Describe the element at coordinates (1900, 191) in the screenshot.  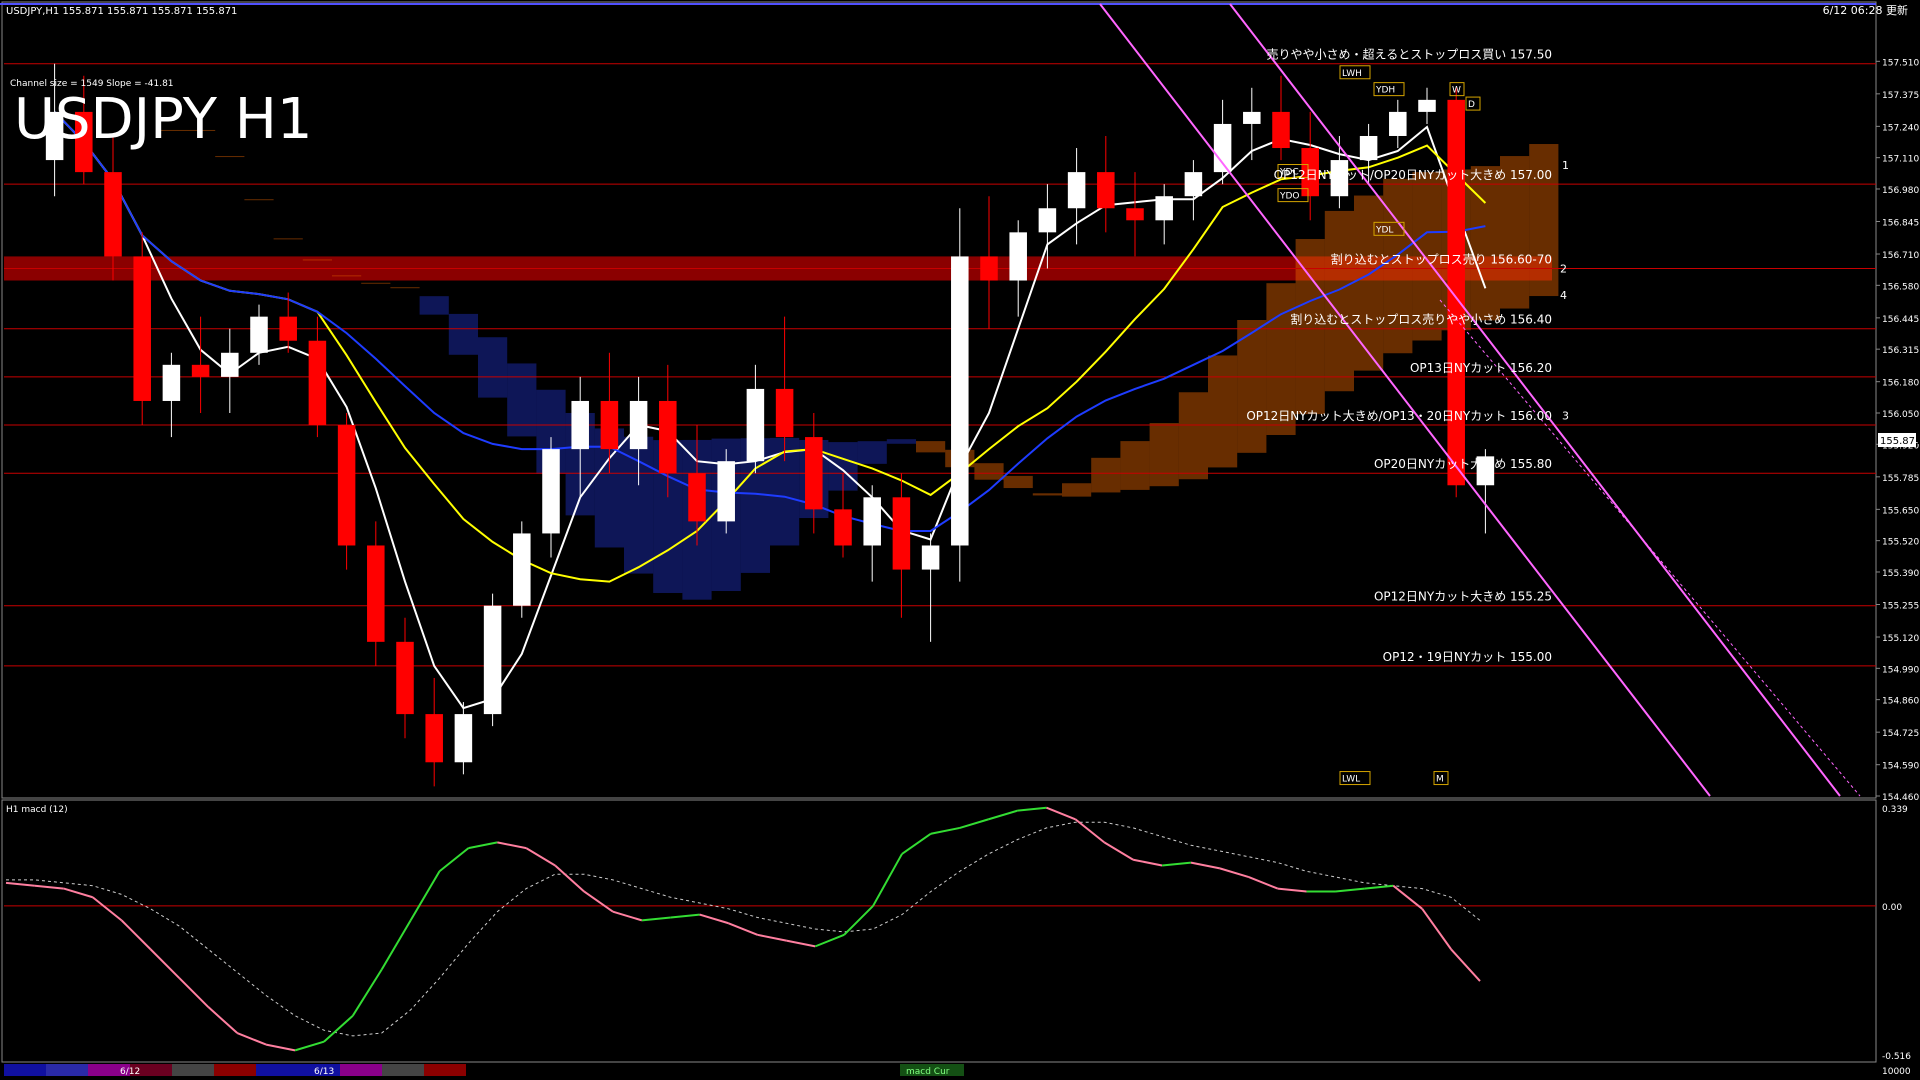
I see `axis-tick-label: 156.980` at that location.